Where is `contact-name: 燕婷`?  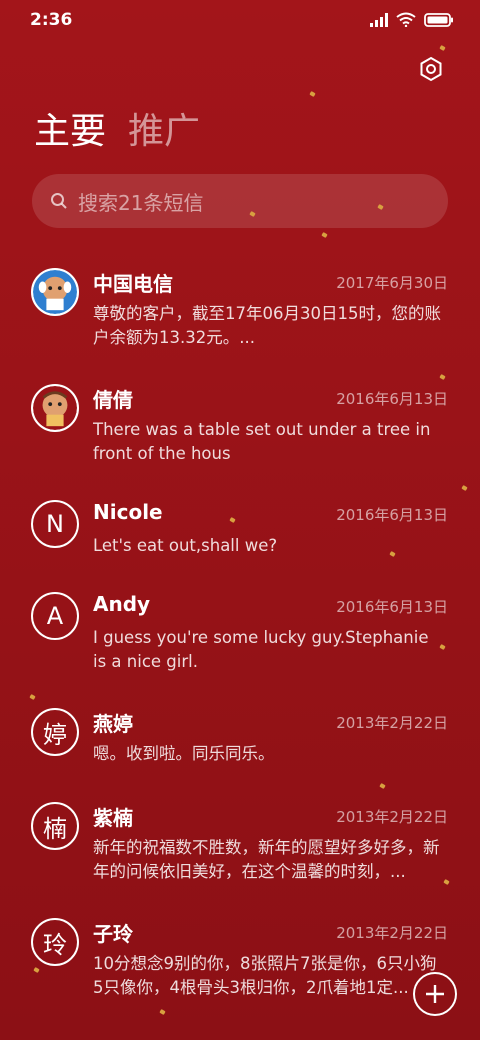
contact-name: 燕婷 is located at coordinates (113, 724).